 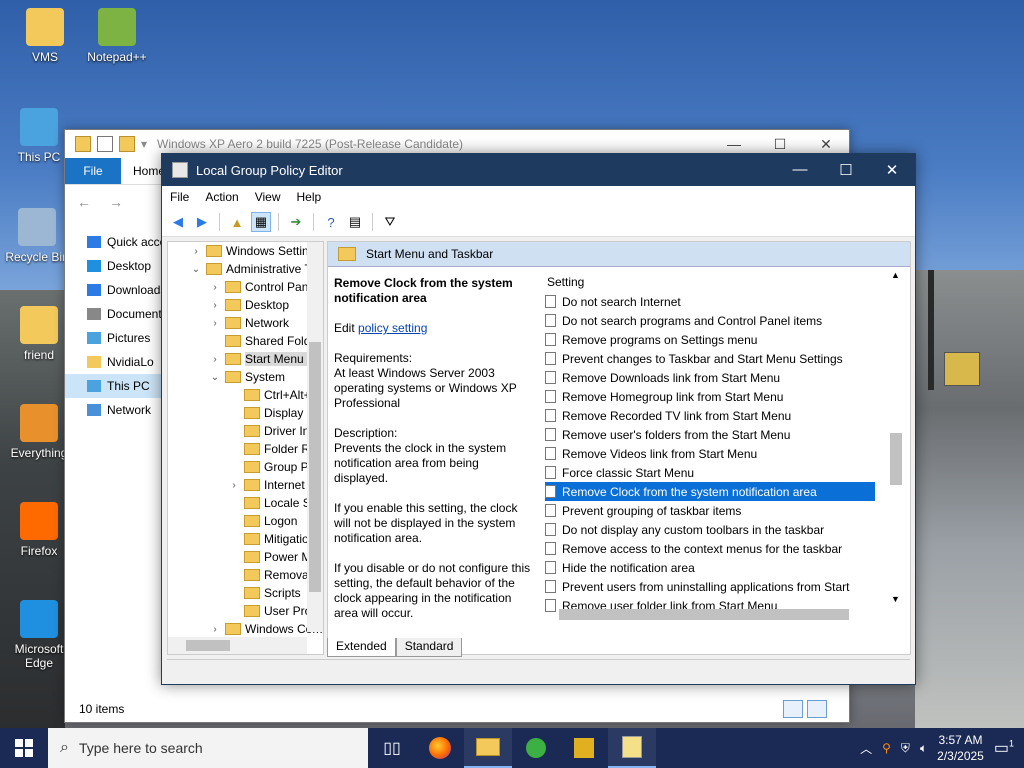 I want to click on tree-node: ›Internet Communication Management, so click(x=245, y=485).